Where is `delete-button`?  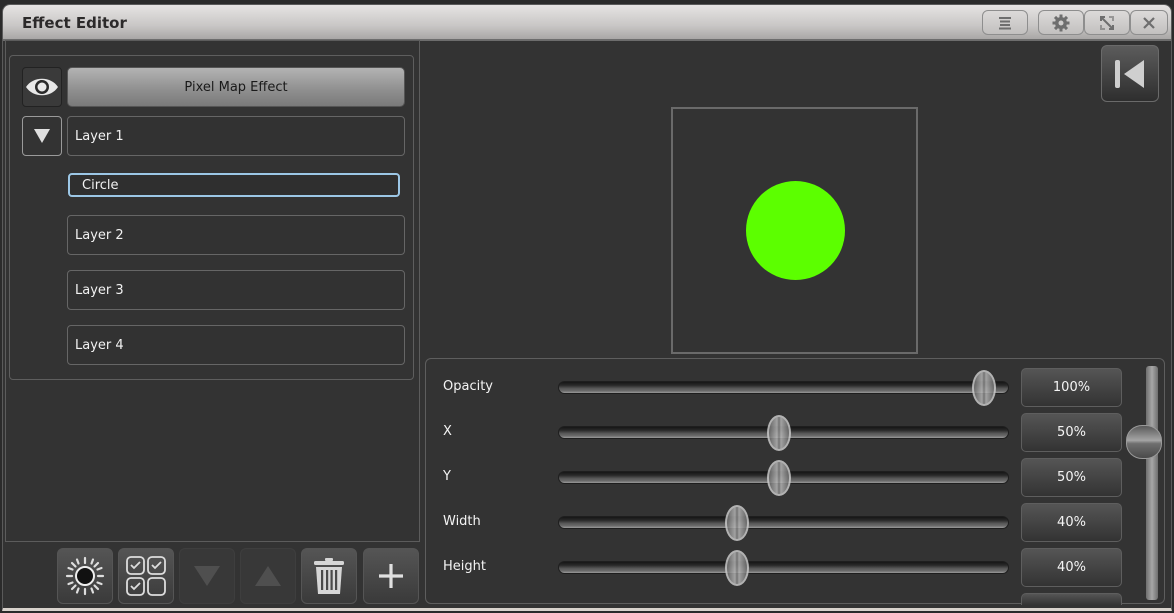
delete-button is located at coordinates (329, 576).